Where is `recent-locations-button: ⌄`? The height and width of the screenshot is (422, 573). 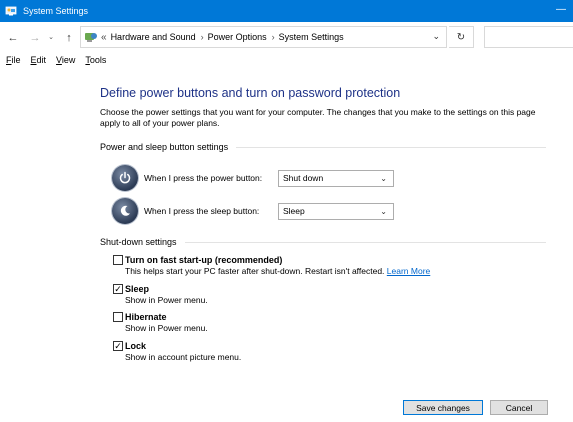
recent-locations-button: ⌄ is located at coordinates (51, 38).